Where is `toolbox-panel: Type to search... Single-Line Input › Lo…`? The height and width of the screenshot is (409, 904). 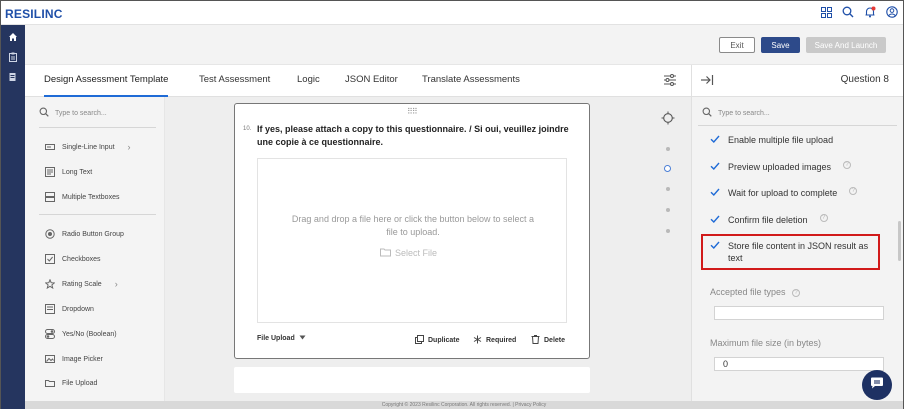
toolbox-panel: Type to search... Single-Line Input › Lo… is located at coordinates (95, 249).